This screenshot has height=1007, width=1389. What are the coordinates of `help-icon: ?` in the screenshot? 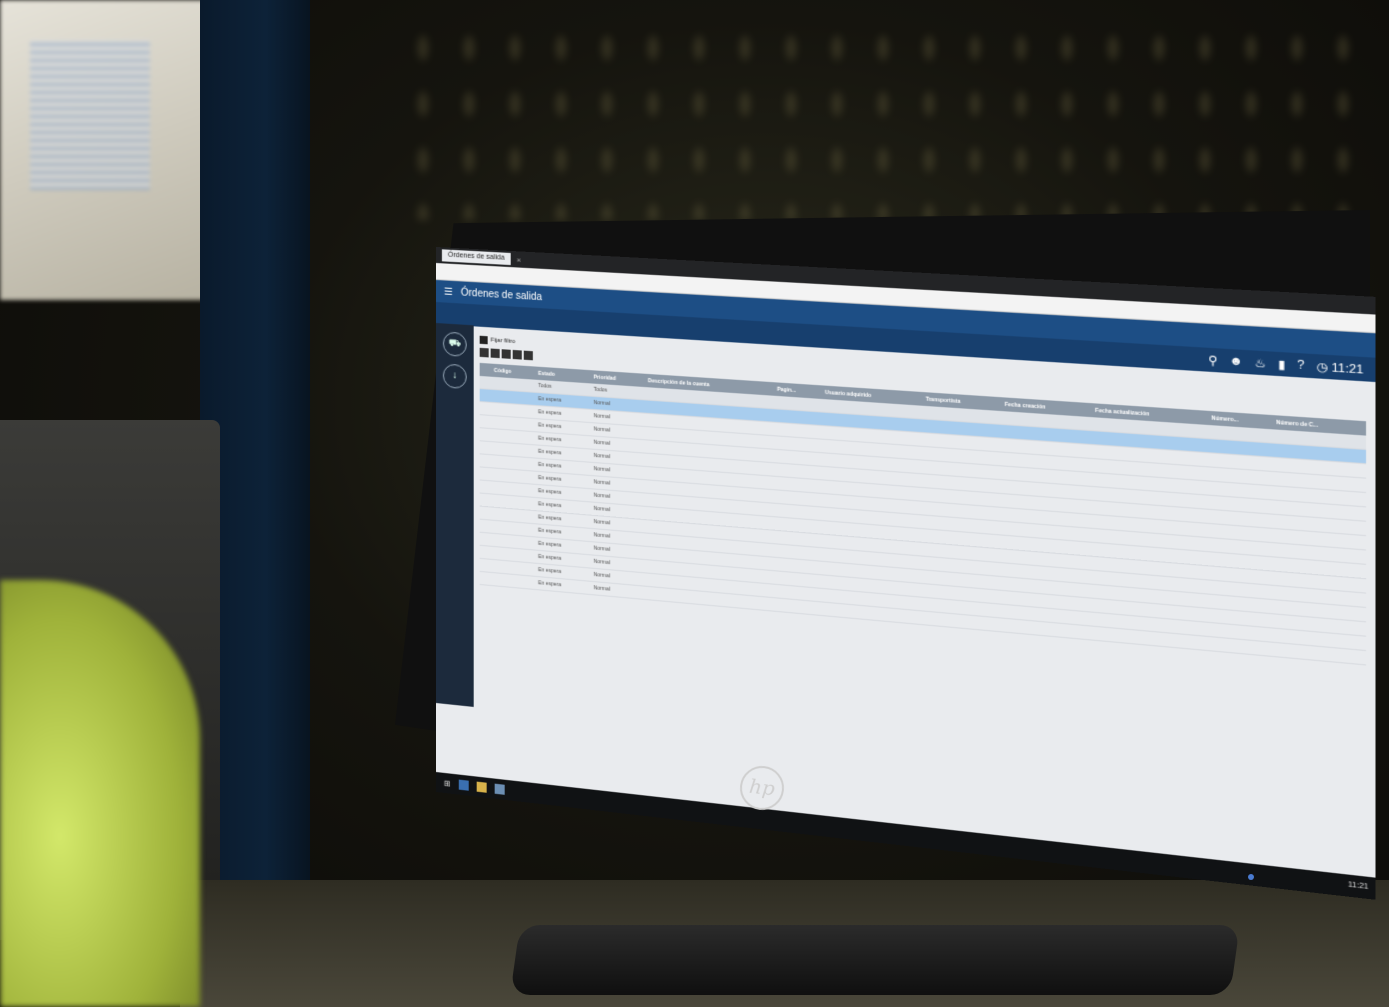 It's located at (1300, 366).